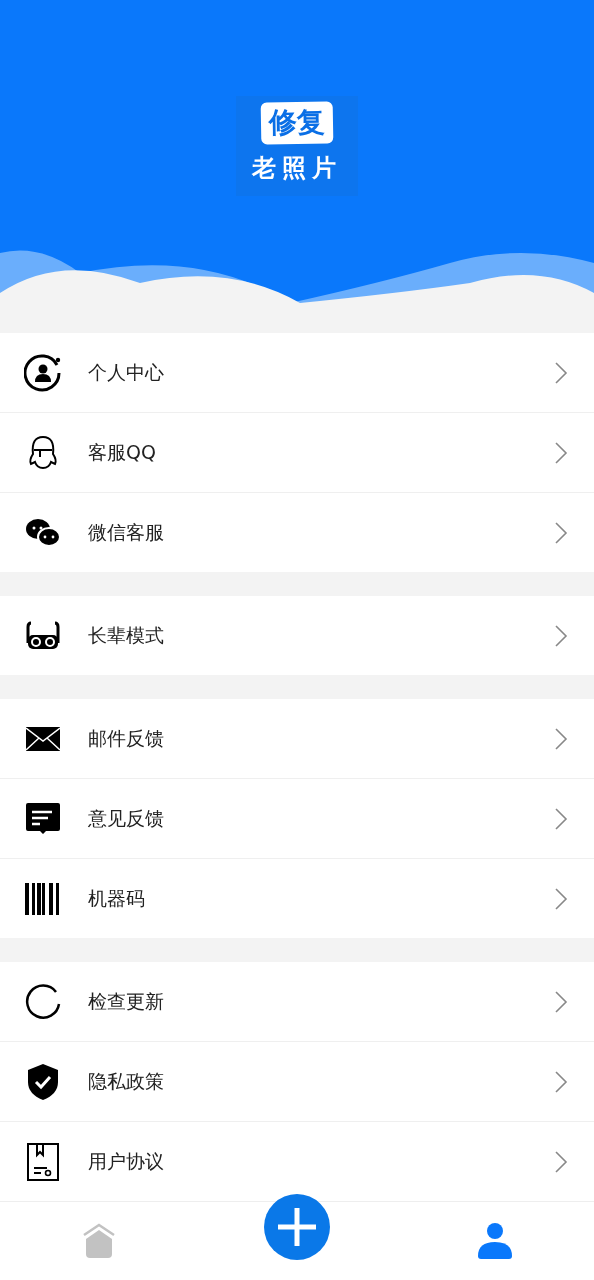 The width and height of the screenshot is (594, 1280). I want to click on person-icon, so click(495, 1241).